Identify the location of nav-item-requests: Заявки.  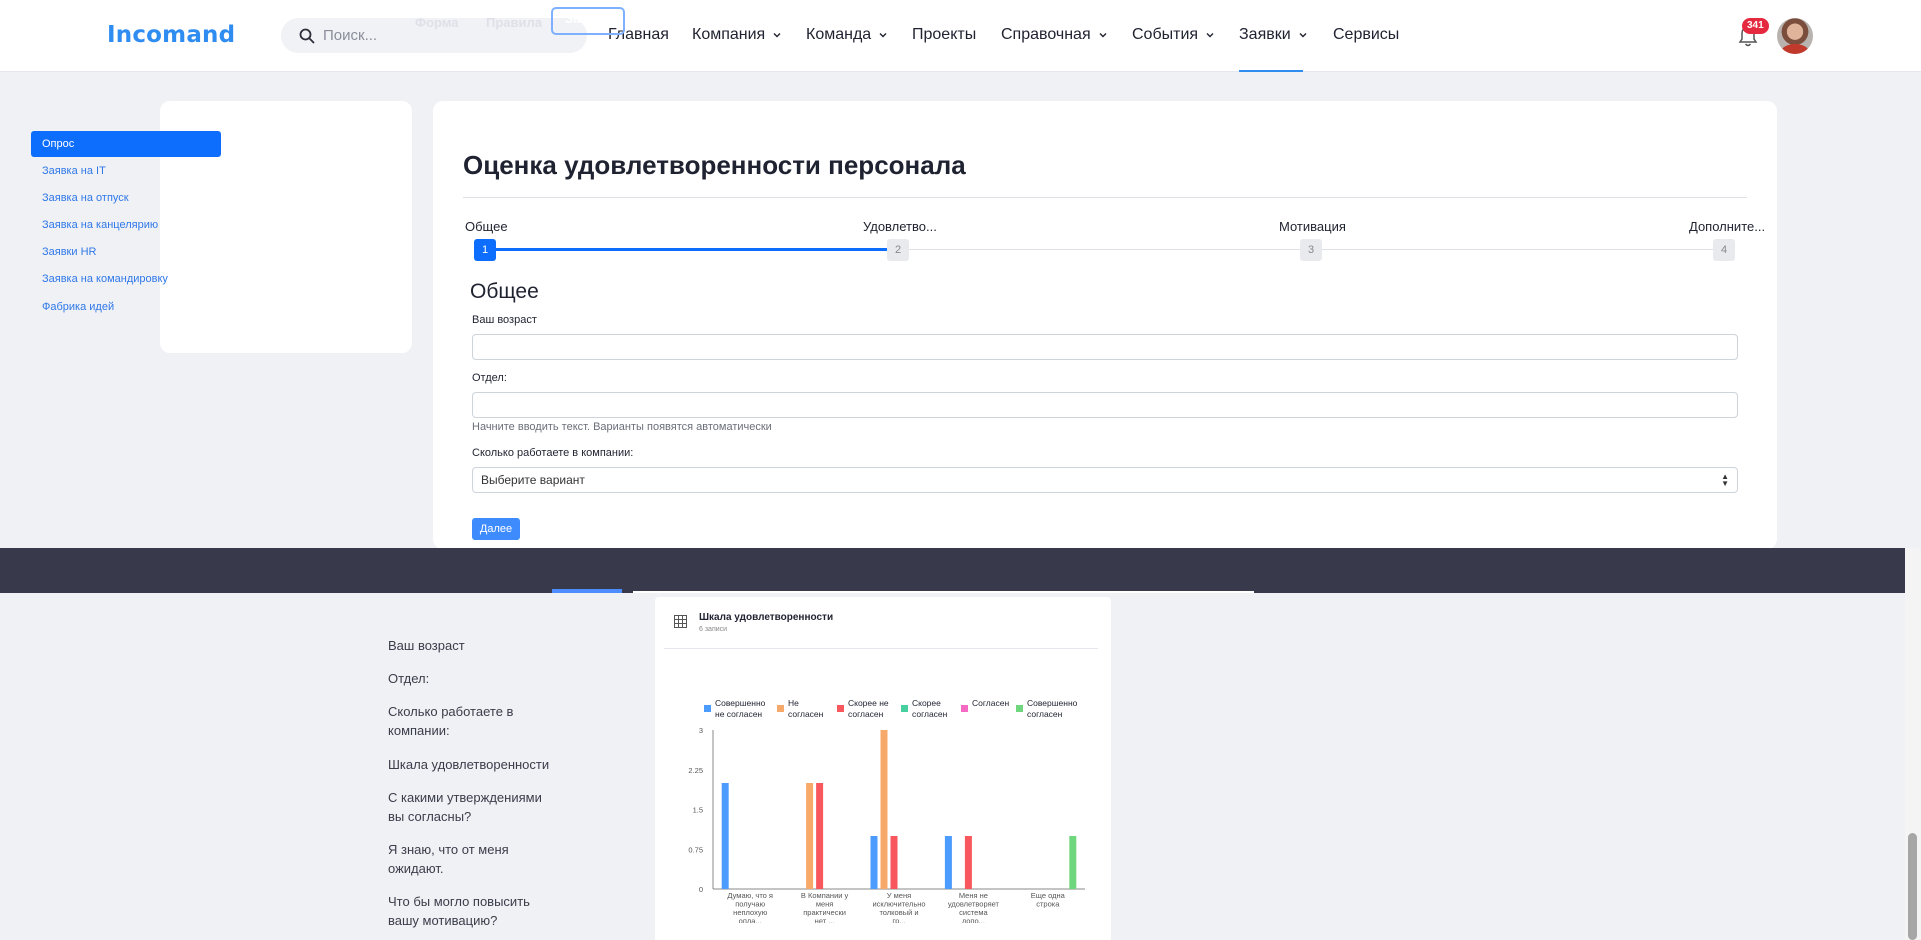
(1273, 35).